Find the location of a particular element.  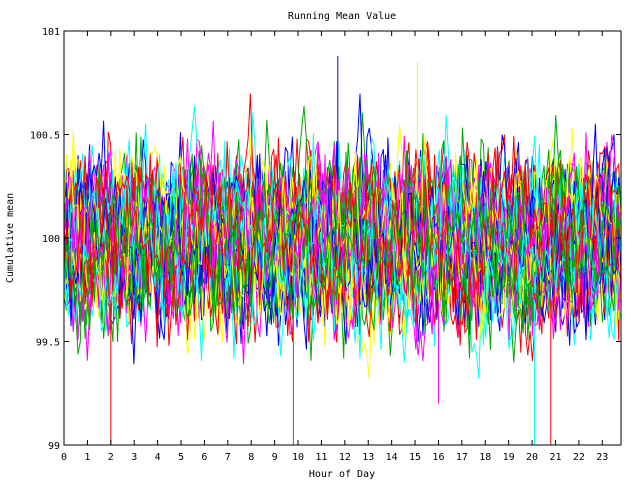

y-tick-label: 99.5 is located at coordinates (48, 343).